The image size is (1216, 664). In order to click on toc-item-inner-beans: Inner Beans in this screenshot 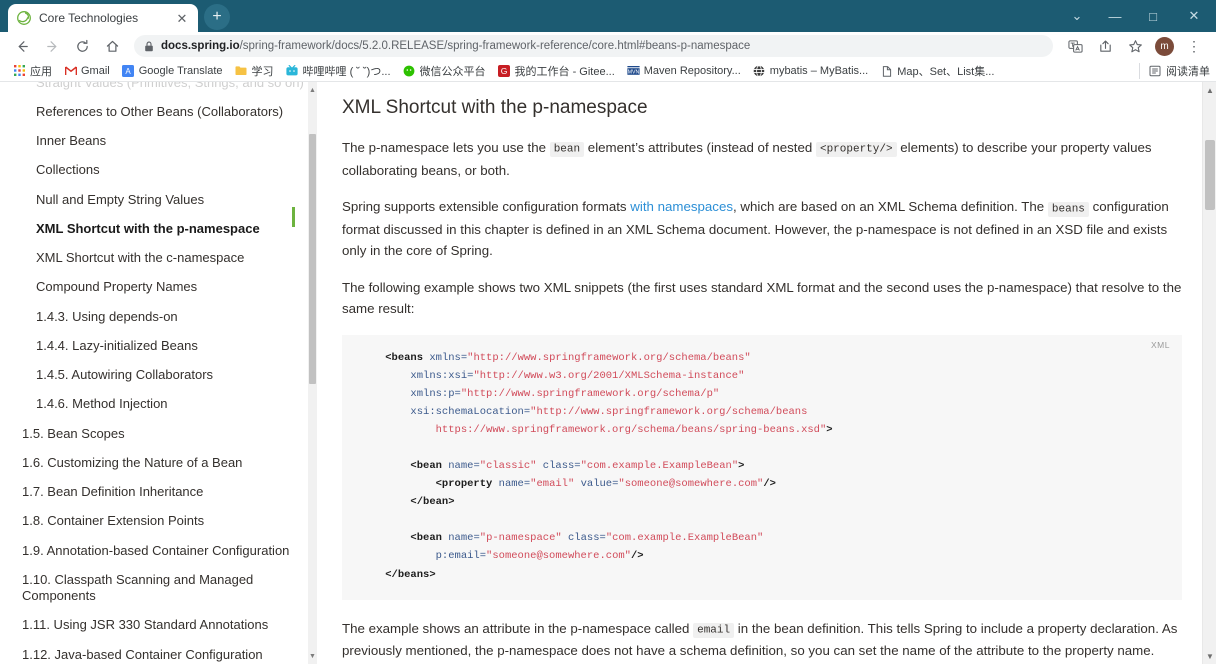, I will do `click(163, 141)`.